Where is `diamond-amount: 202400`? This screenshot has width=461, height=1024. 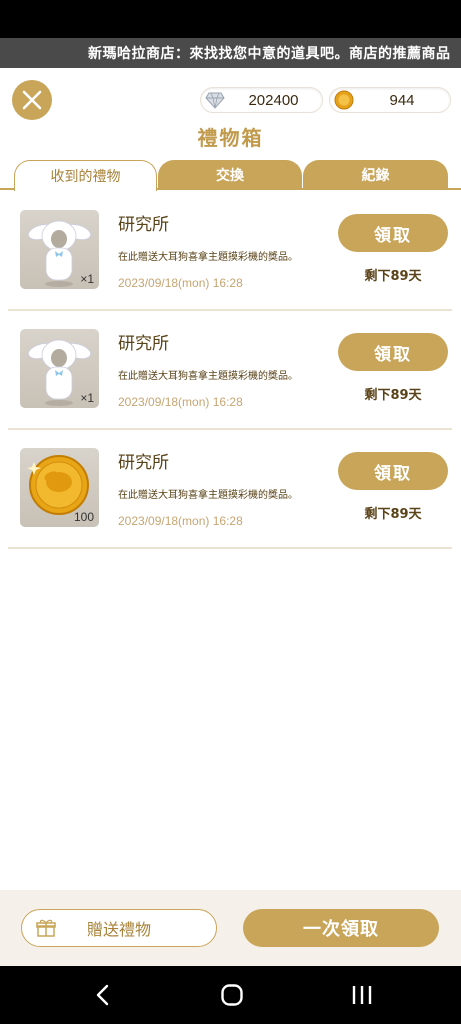
diamond-amount: 202400 is located at coordinates (273, 100).